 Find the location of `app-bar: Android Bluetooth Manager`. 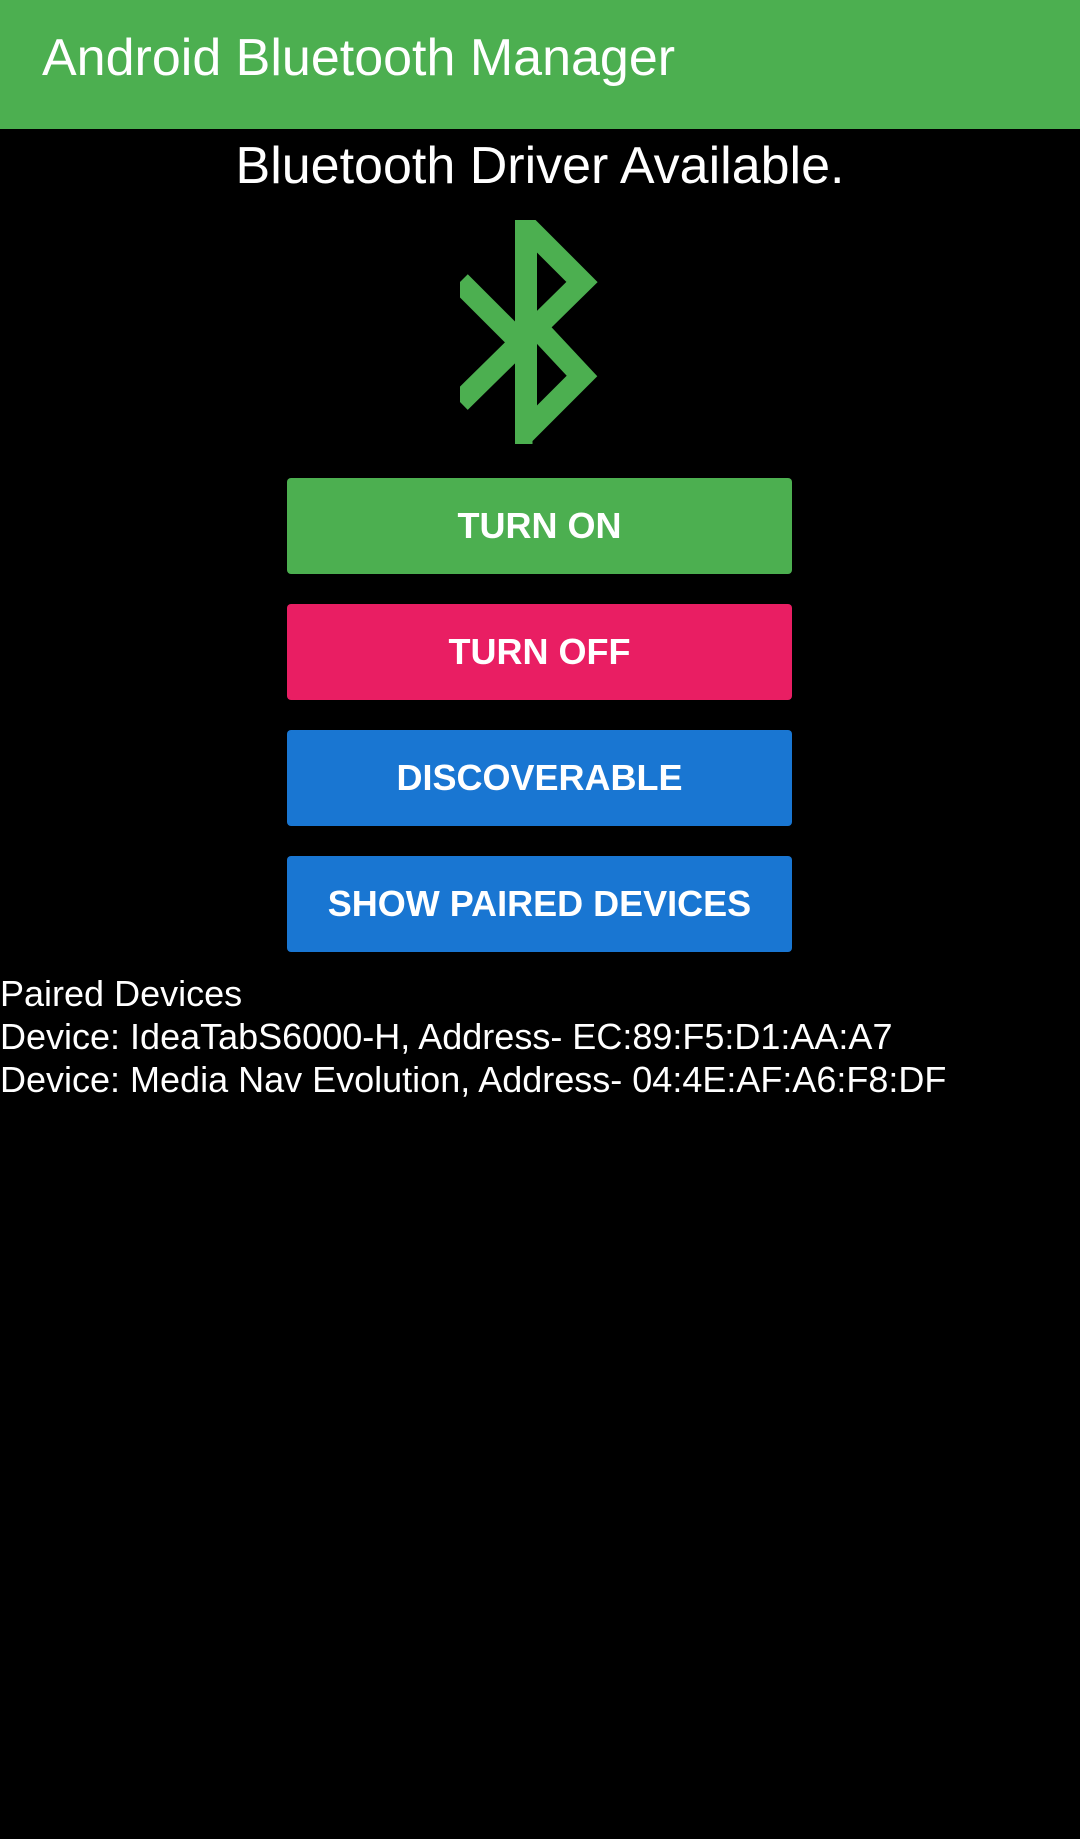

app-bar: Android Bluetooth Manager is located at coordinates (540, 64).